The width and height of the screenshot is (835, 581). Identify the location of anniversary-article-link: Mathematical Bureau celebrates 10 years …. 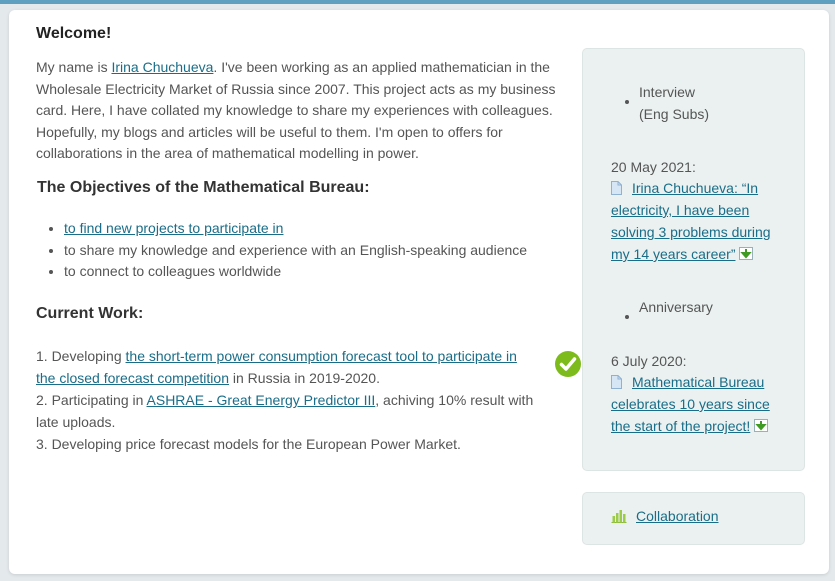
(690, 404).